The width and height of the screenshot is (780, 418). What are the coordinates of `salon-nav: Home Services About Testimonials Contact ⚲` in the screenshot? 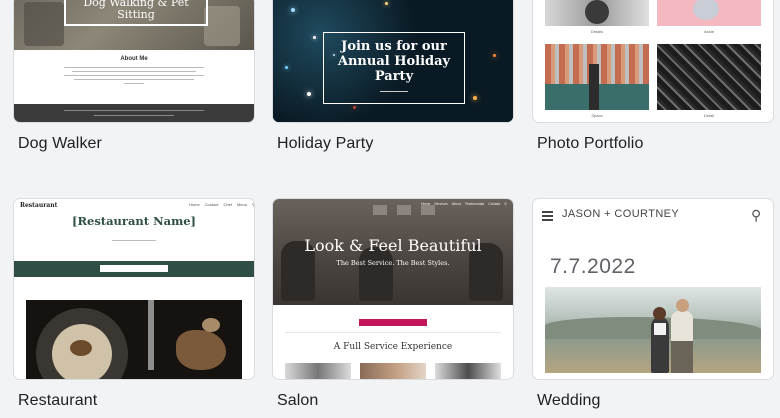 It's located at (464, 204).